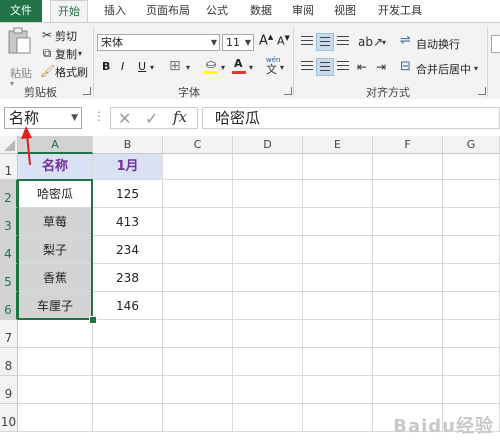 The image size is (500, 440). Describe the element at coordinates (28, 149) in the screenshot. I see `arrow-shaft` at that location.